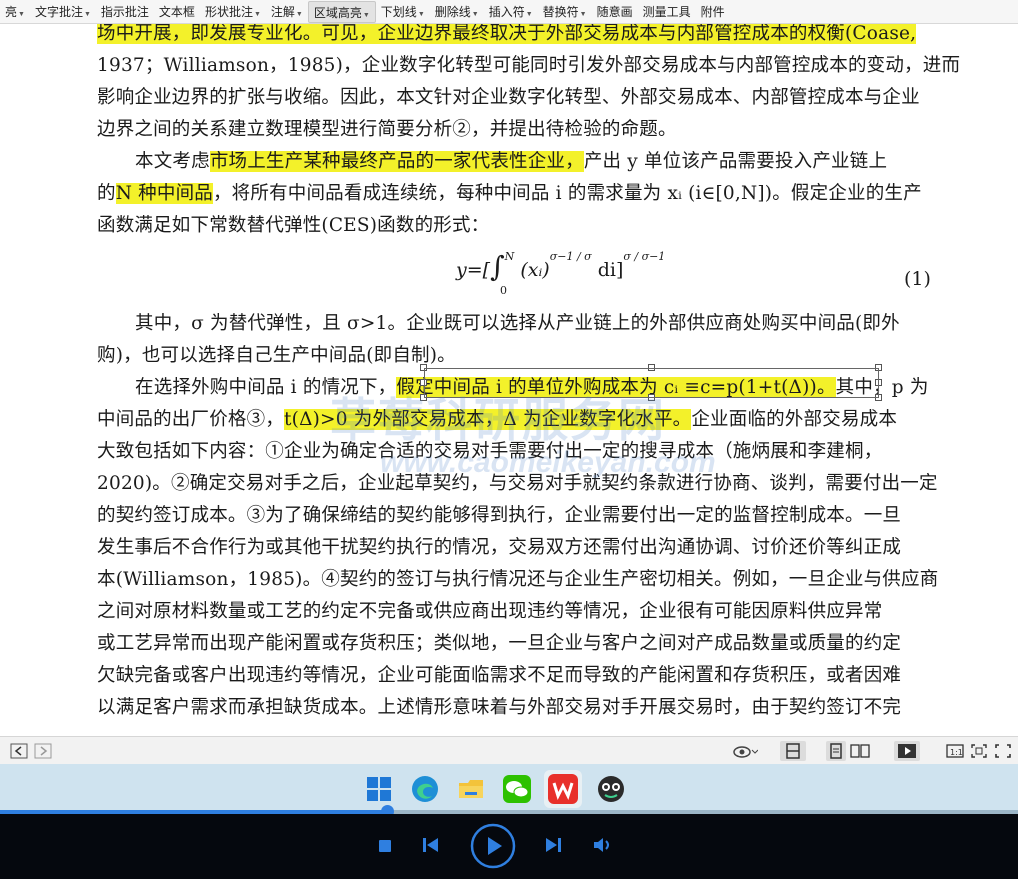  Describe the element at coordinates (497, 266) in the screenshot. I see `integral-sign: ∫` at that location.